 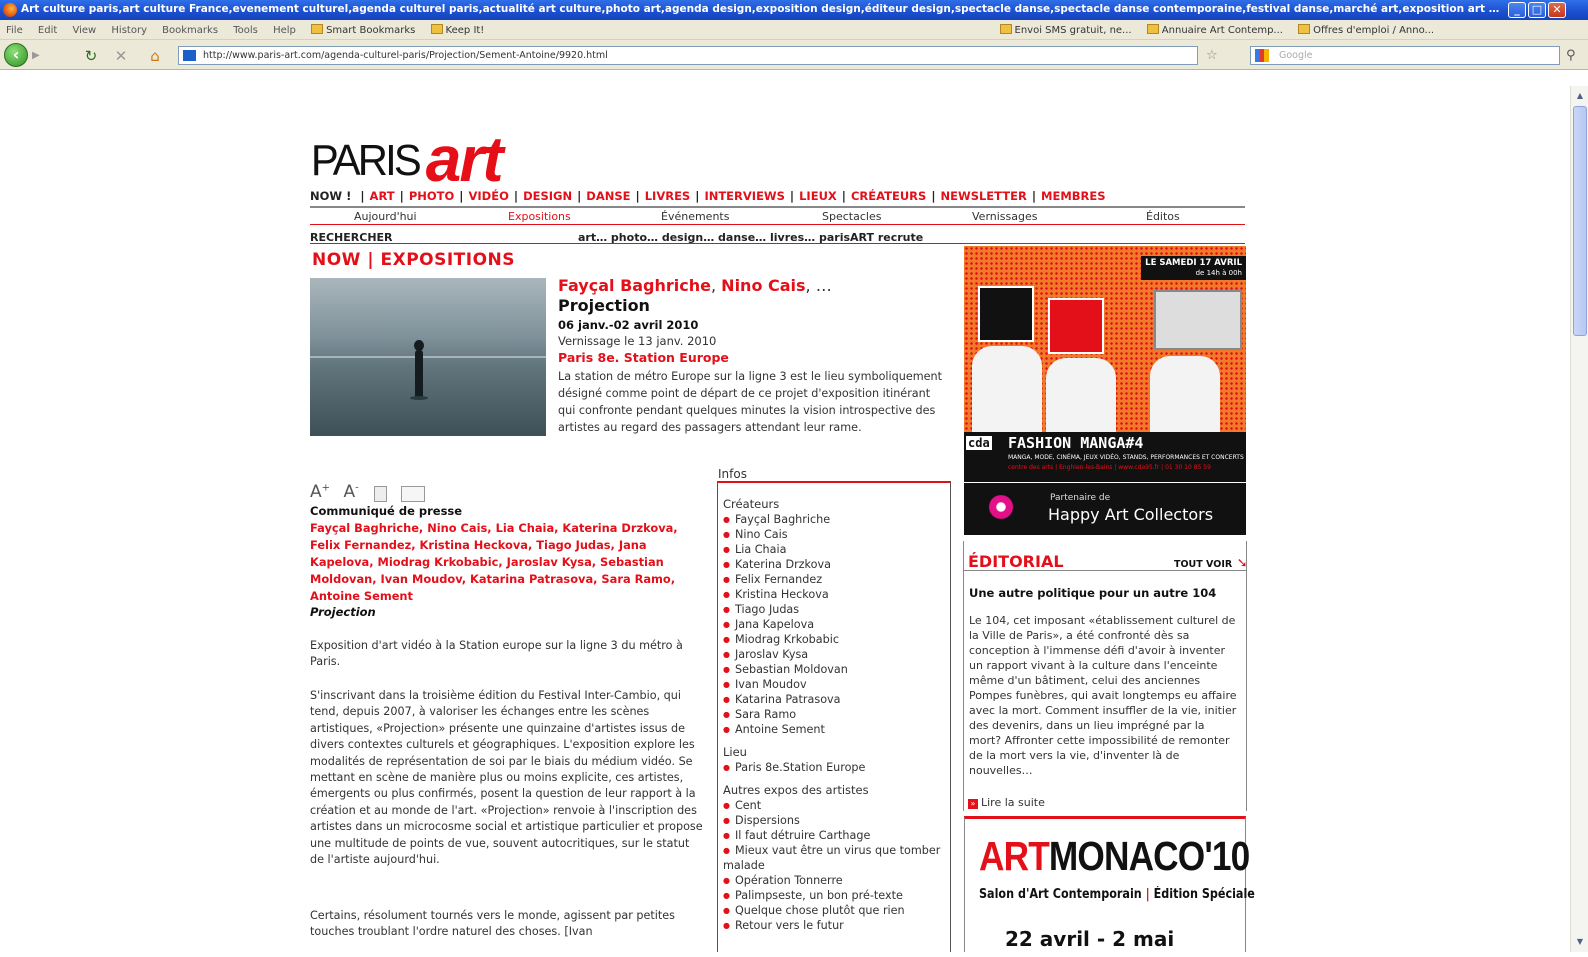 What do you see at coordinates (351, 492) in the screenshot?
I see `decrease-font-icon: A-` at bounding box center [351, 492].